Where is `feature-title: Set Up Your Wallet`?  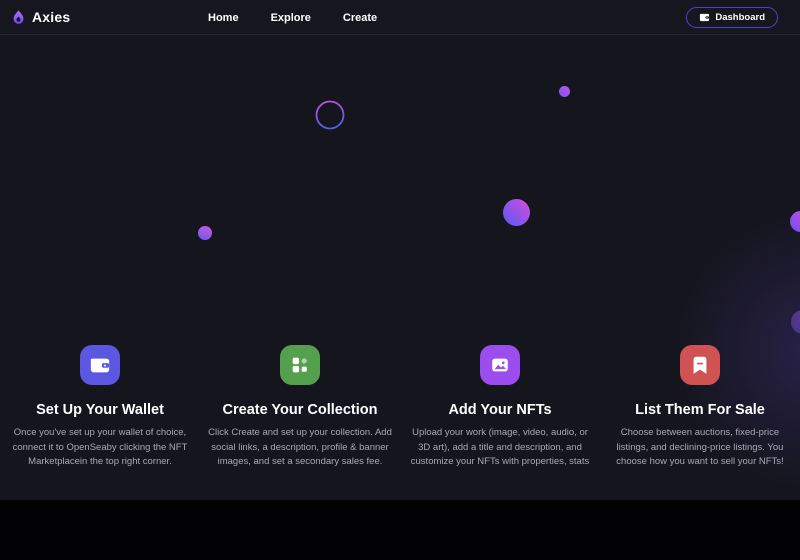
feature-title: Set Up Your Wallet is located at coordinates (100, 410).